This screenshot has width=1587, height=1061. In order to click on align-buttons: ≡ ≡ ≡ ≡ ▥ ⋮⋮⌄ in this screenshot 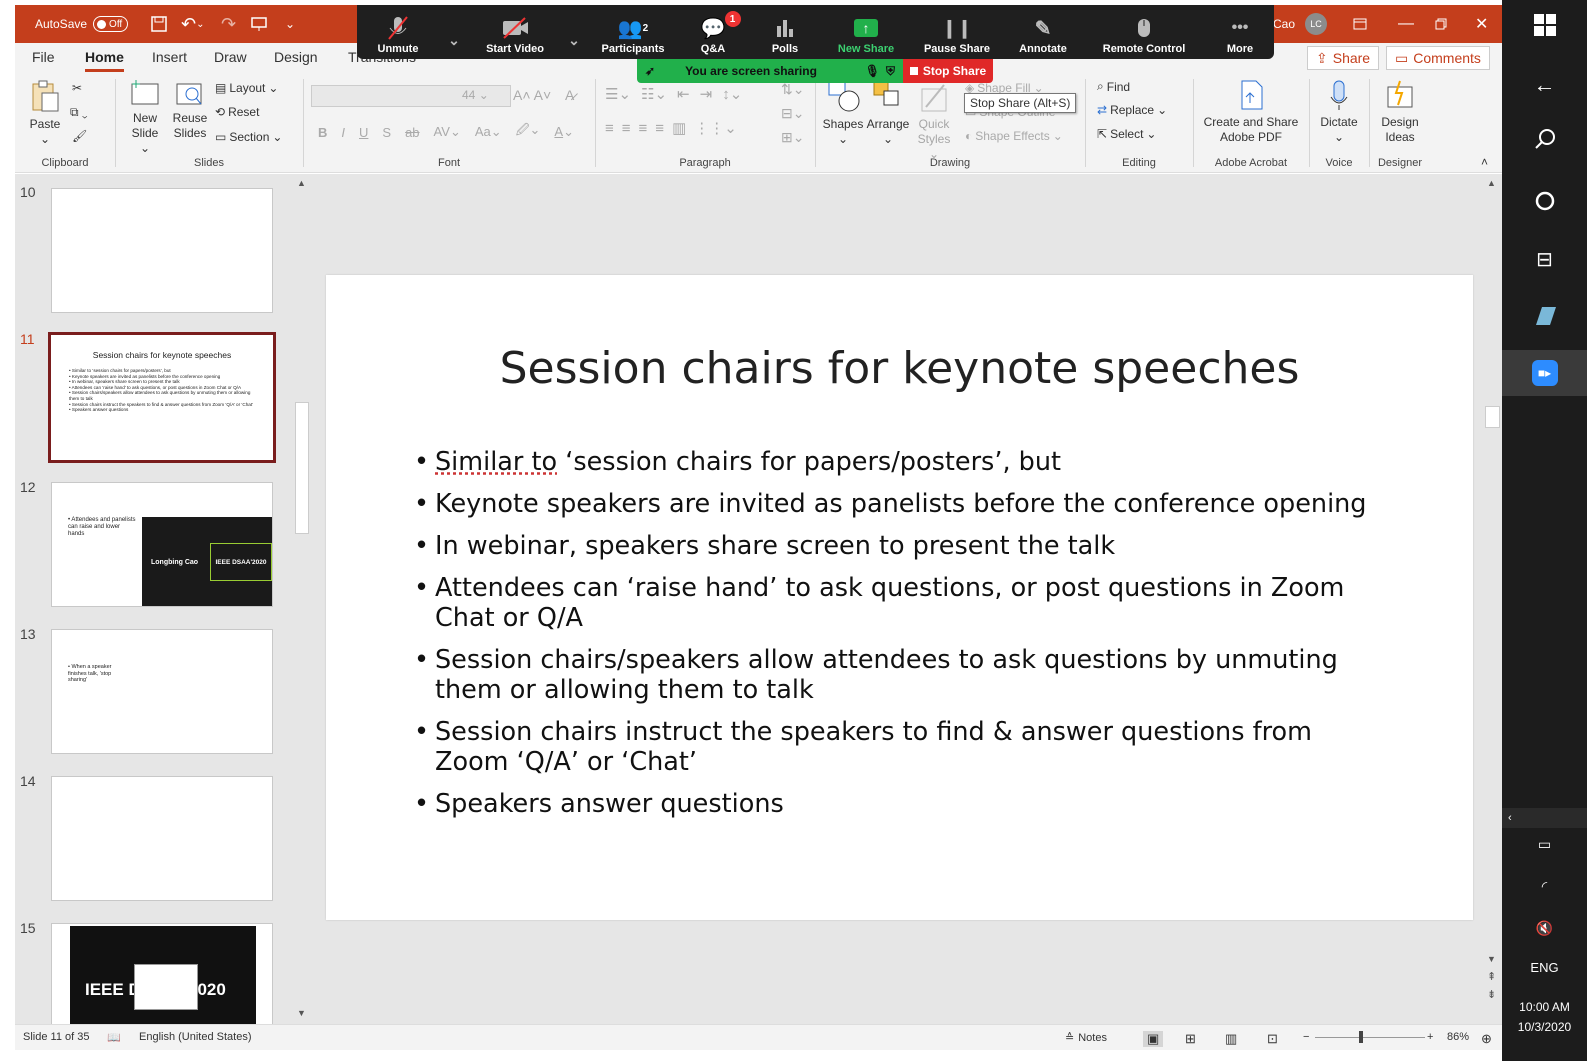, I will do `click(671, 128)`.